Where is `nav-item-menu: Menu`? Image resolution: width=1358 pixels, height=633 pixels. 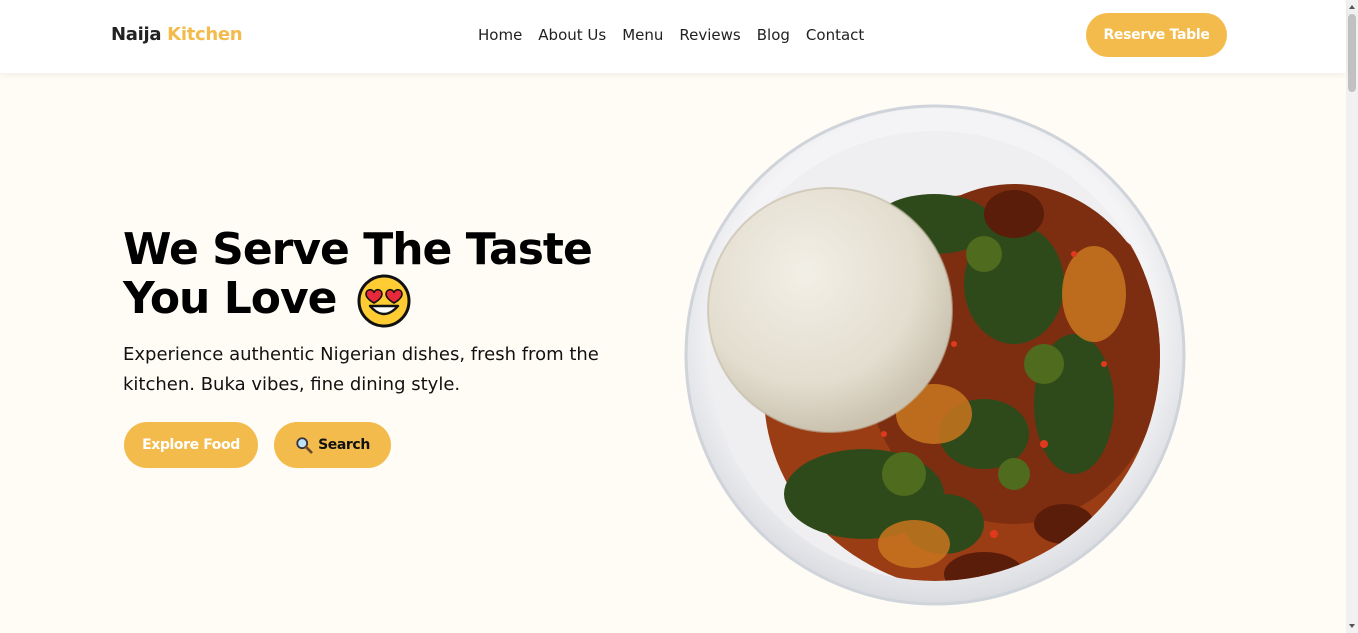
nav-item-menu: Menu is located at coordinates (642, 35).